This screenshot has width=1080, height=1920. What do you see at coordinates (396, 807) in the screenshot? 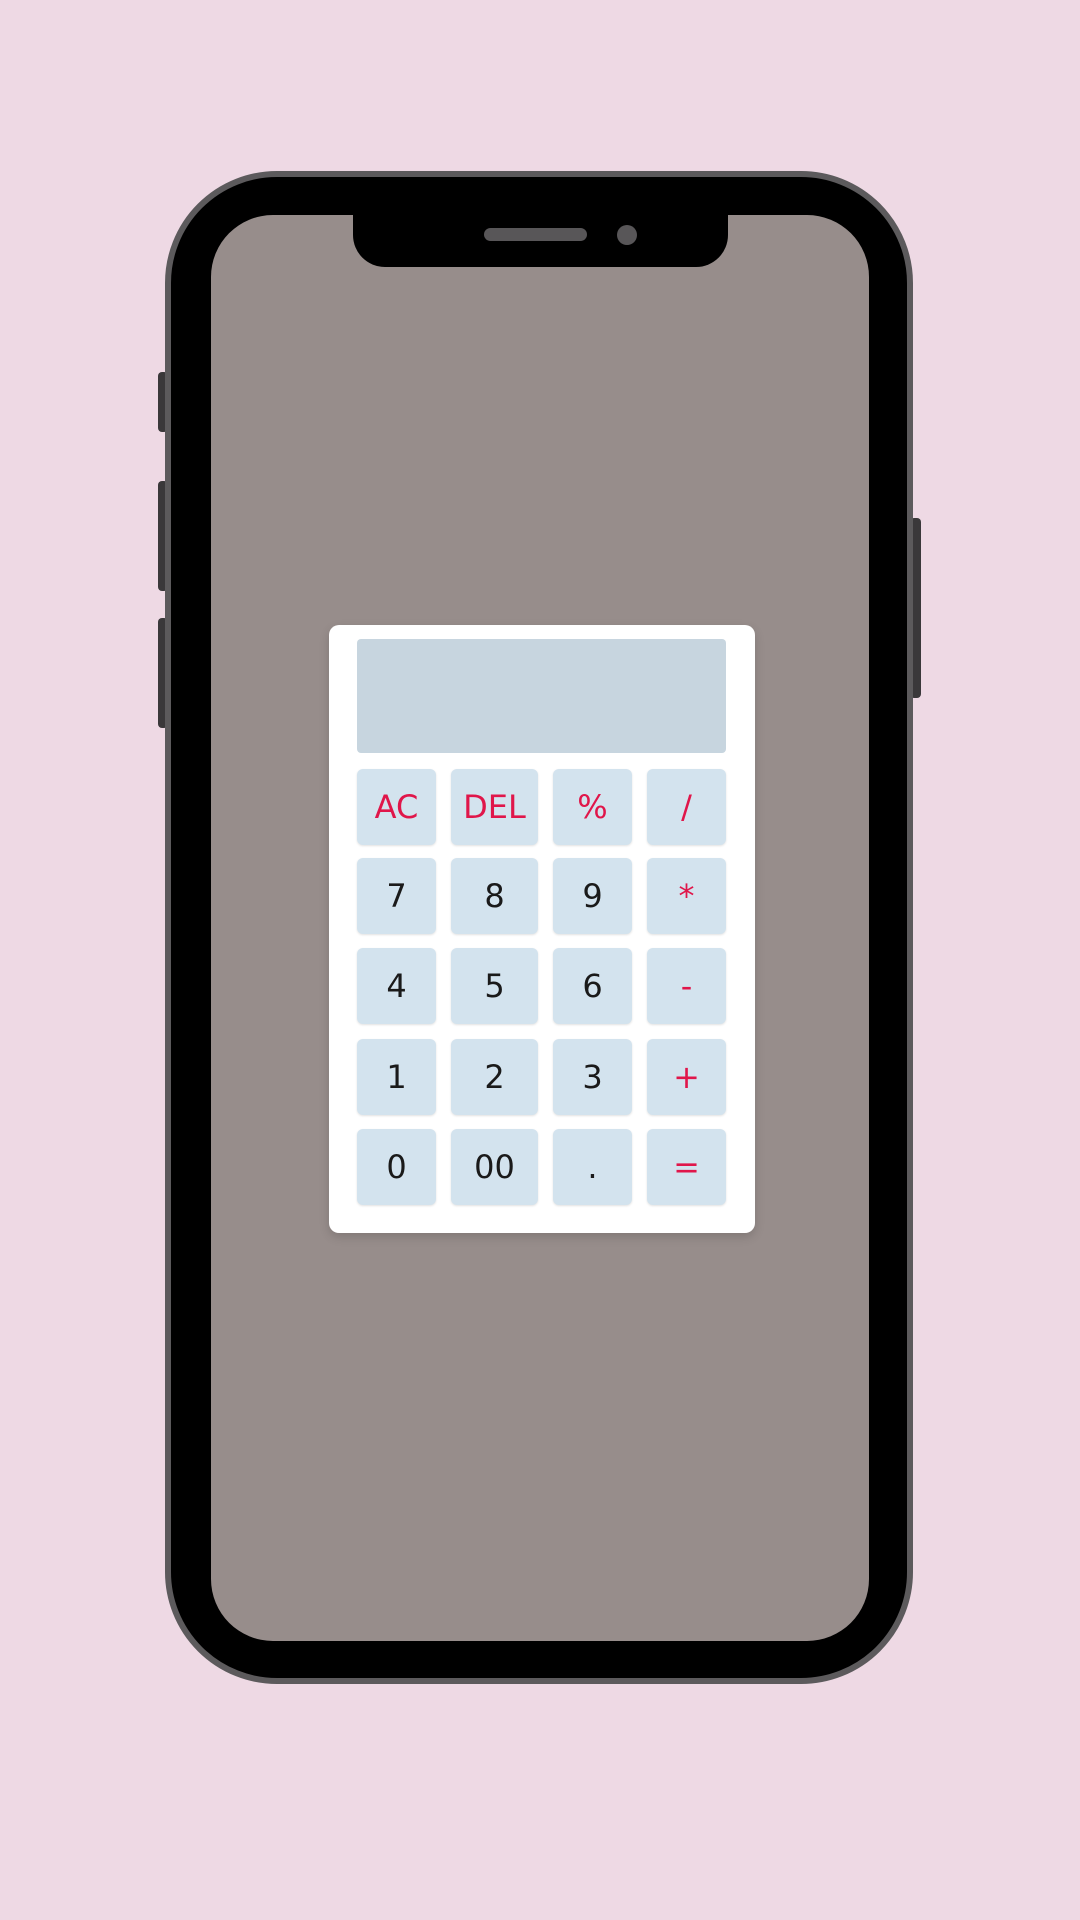
I see `all-clear-button: AC` at bounding box center [396, 807].